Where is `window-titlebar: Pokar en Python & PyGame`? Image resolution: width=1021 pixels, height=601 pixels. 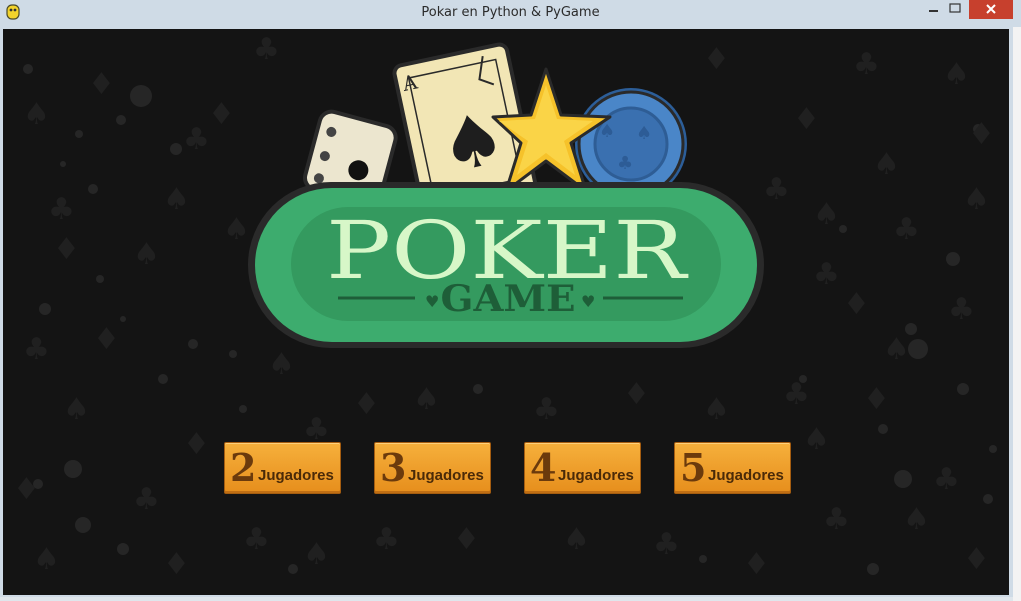 window-titlebar: Pokar en Python & PyGame is located at coordinates (510, 13).